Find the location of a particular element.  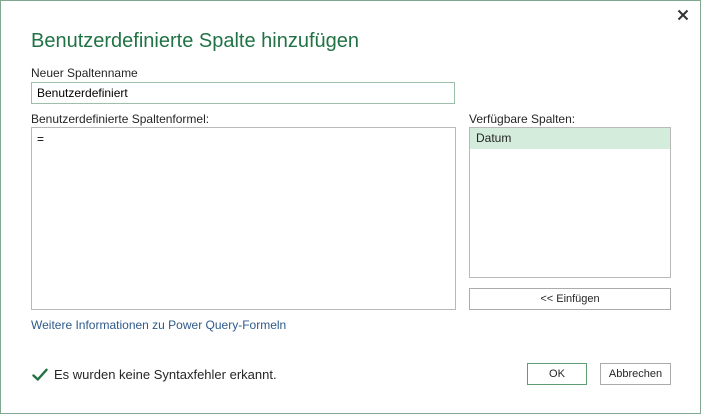

syntax-status: Es wurden keine Syntaxfehler erkannt. is located at coordinates (154, 374).